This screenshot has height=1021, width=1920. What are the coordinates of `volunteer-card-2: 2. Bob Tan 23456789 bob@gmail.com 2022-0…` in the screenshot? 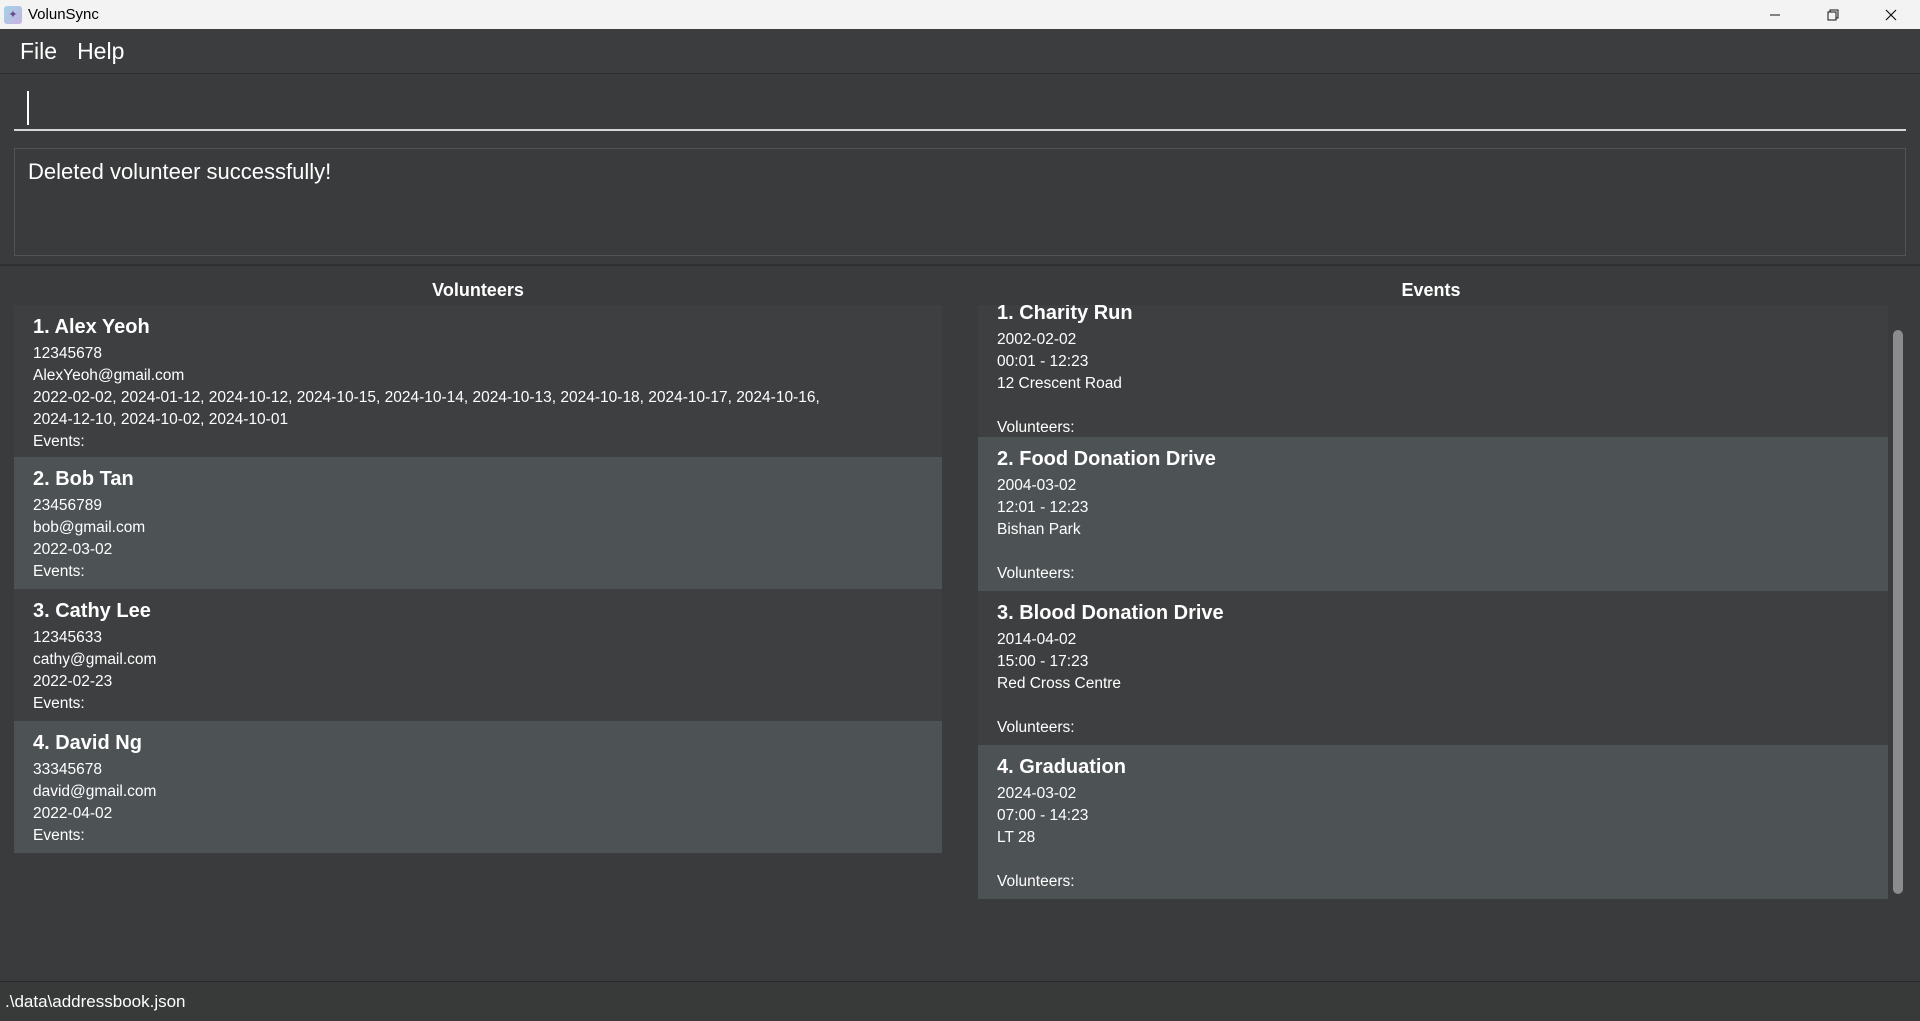 It's located at (478, 523).